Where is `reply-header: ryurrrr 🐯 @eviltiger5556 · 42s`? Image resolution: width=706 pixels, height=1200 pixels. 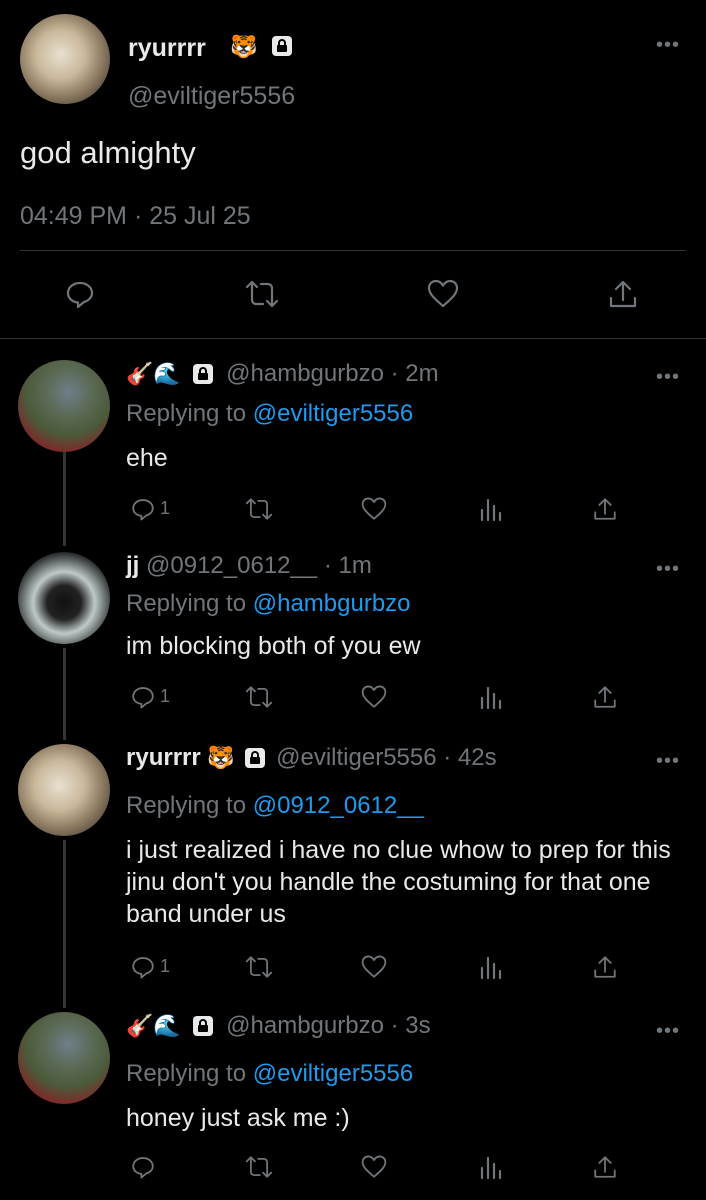
reply-header: ryurrrr 🐯 @eviltiger5556 · 42s is located at coordinates (311, 758).